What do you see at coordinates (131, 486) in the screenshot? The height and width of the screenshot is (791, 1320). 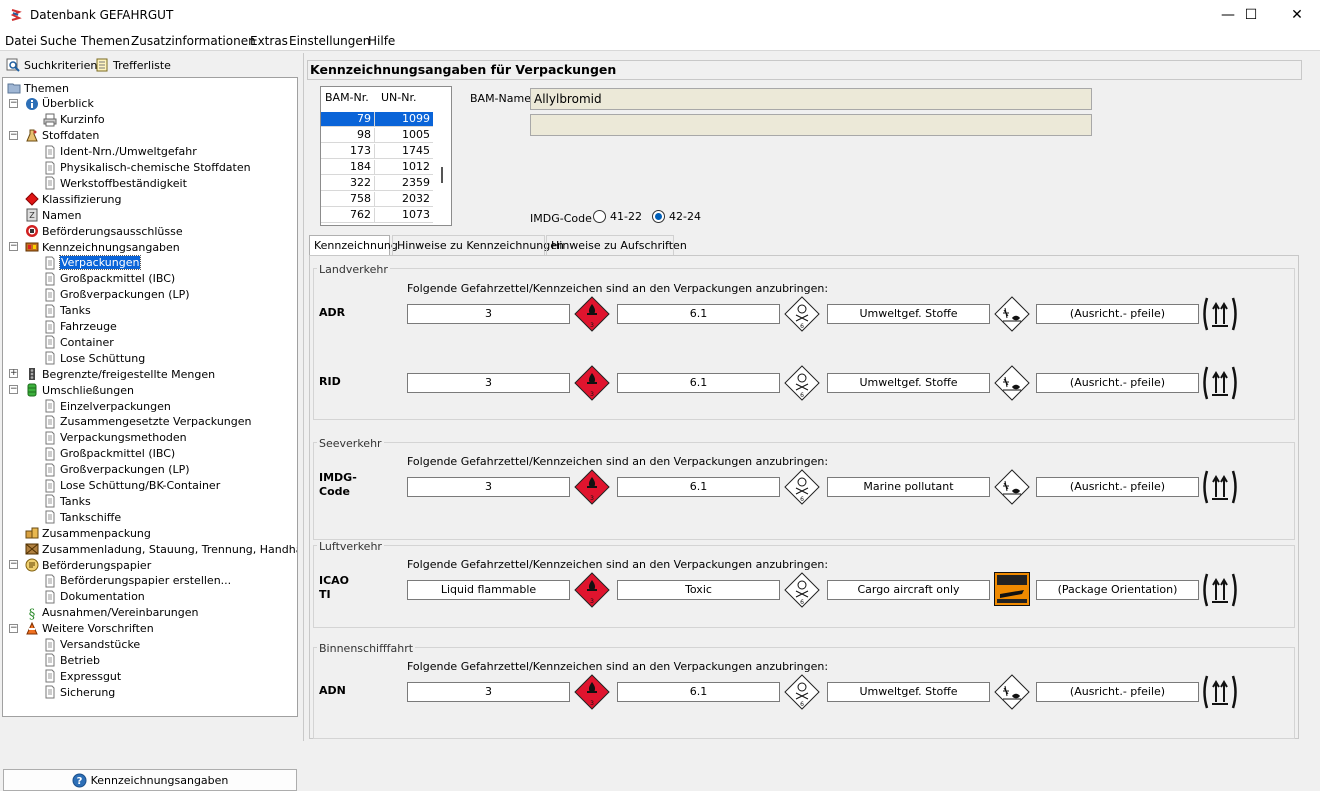 I see `tree-item: Lose Schüttung/BK-Container` at bounding box center [131, 486].